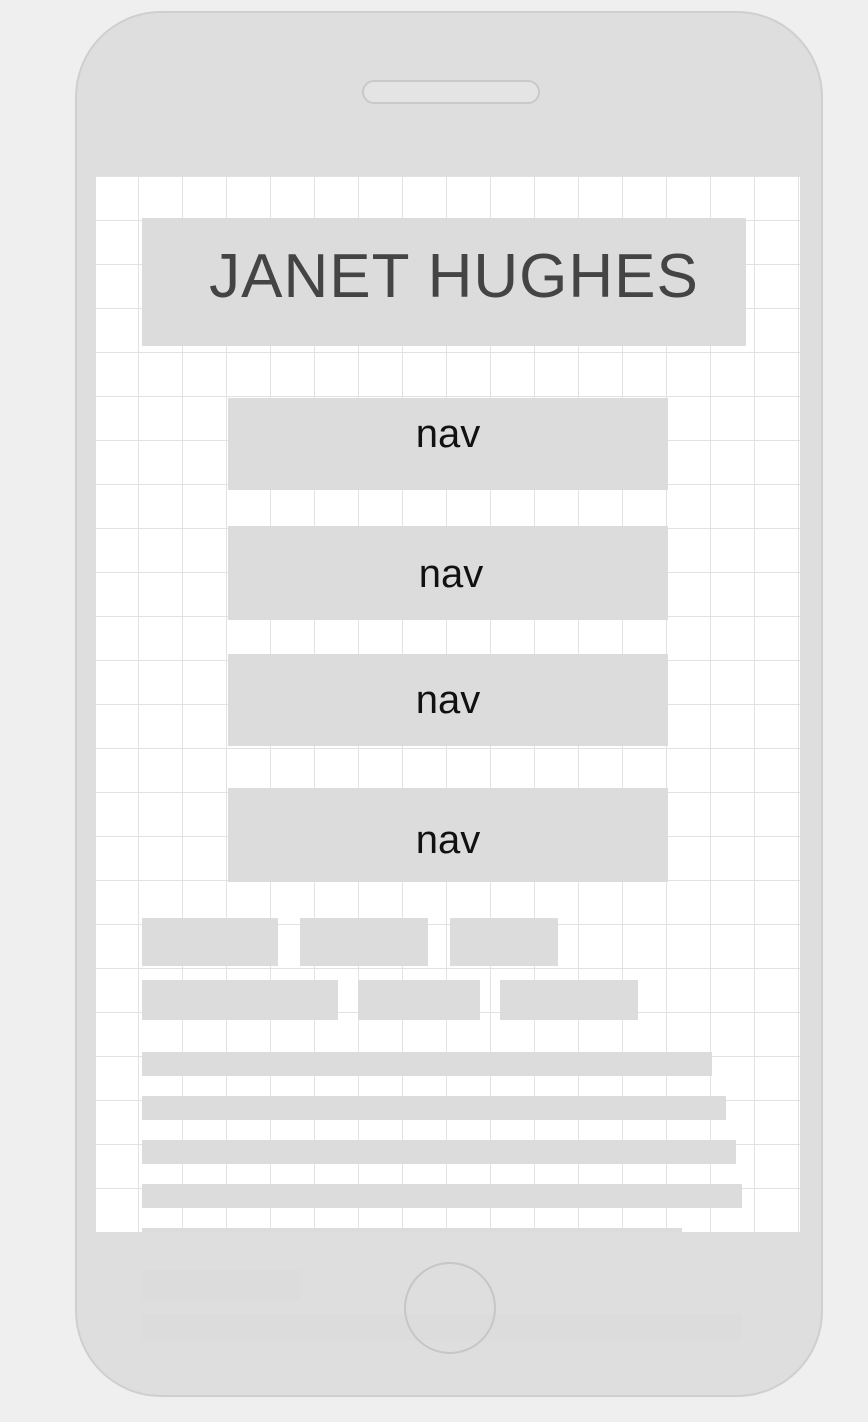 This screenshot has height=1422, width=868. What do you see at coordinates (221, 1285) in the screenshot?
I see `overflow-placeholder` at bounding box center [221, 1285].